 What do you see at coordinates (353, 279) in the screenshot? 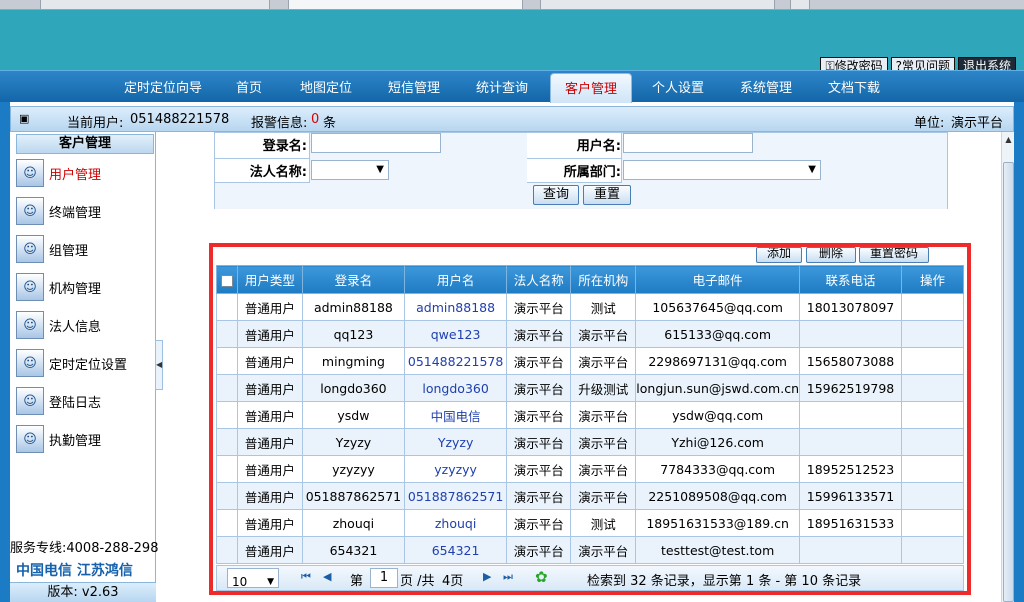
I see `col-login-name: 登录名` at bounding box center [353, 279].